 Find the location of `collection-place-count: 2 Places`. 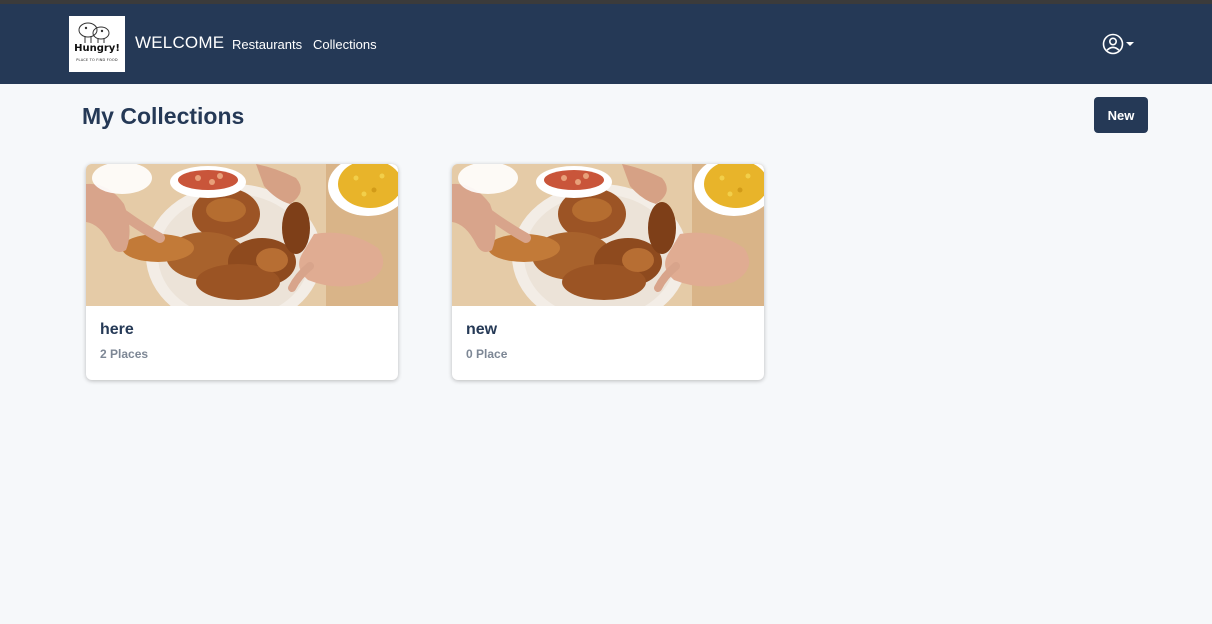

collection-place-count: 2 Places is located at coordinates (124, 354).